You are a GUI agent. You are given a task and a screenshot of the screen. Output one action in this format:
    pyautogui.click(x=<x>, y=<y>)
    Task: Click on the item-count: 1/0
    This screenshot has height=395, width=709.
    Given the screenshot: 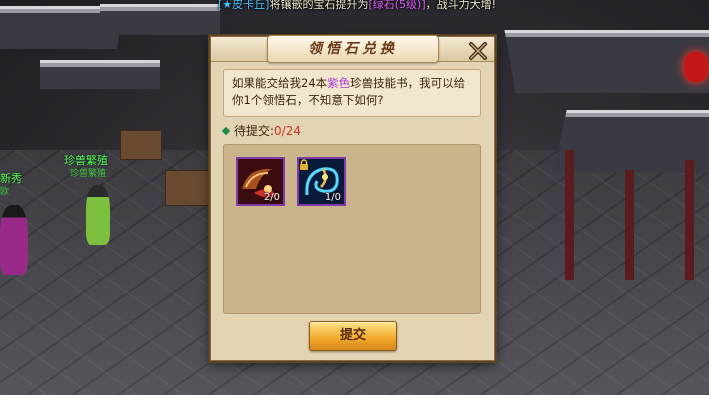 What is the action you would take?
    pyautogui.click(x=332, y=197)
    